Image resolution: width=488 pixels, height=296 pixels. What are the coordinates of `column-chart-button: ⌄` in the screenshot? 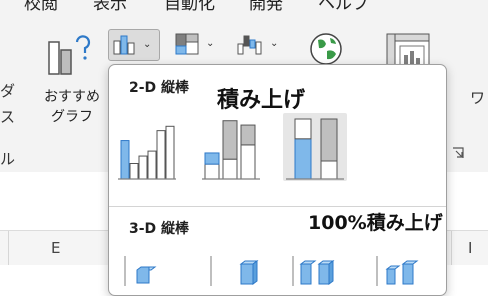 It's located at (134, 45).